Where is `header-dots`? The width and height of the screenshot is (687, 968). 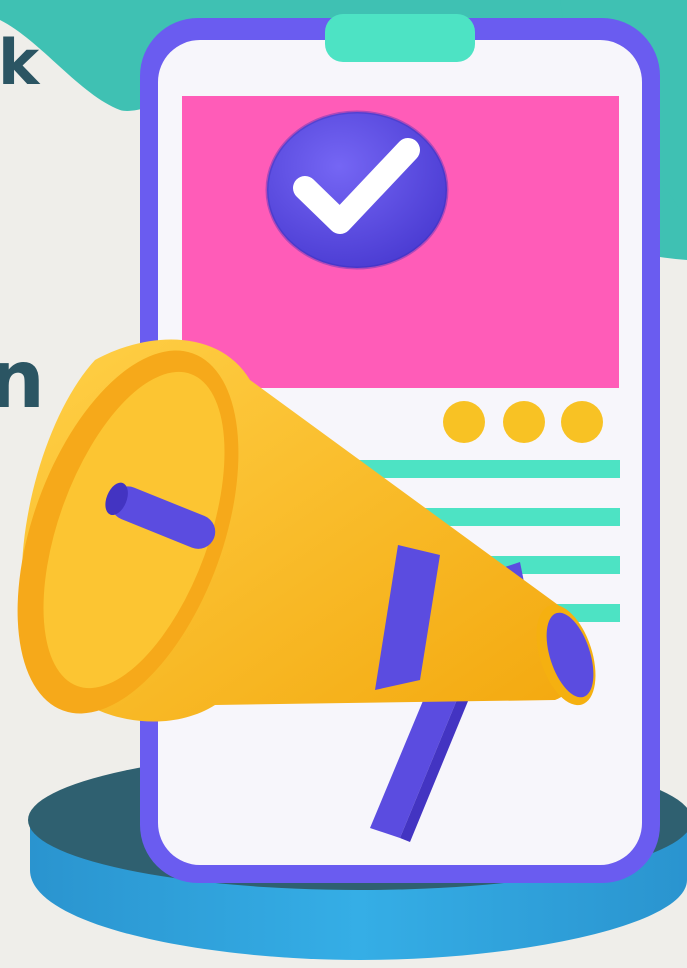 header-dots is located at coordinates (523, 422).